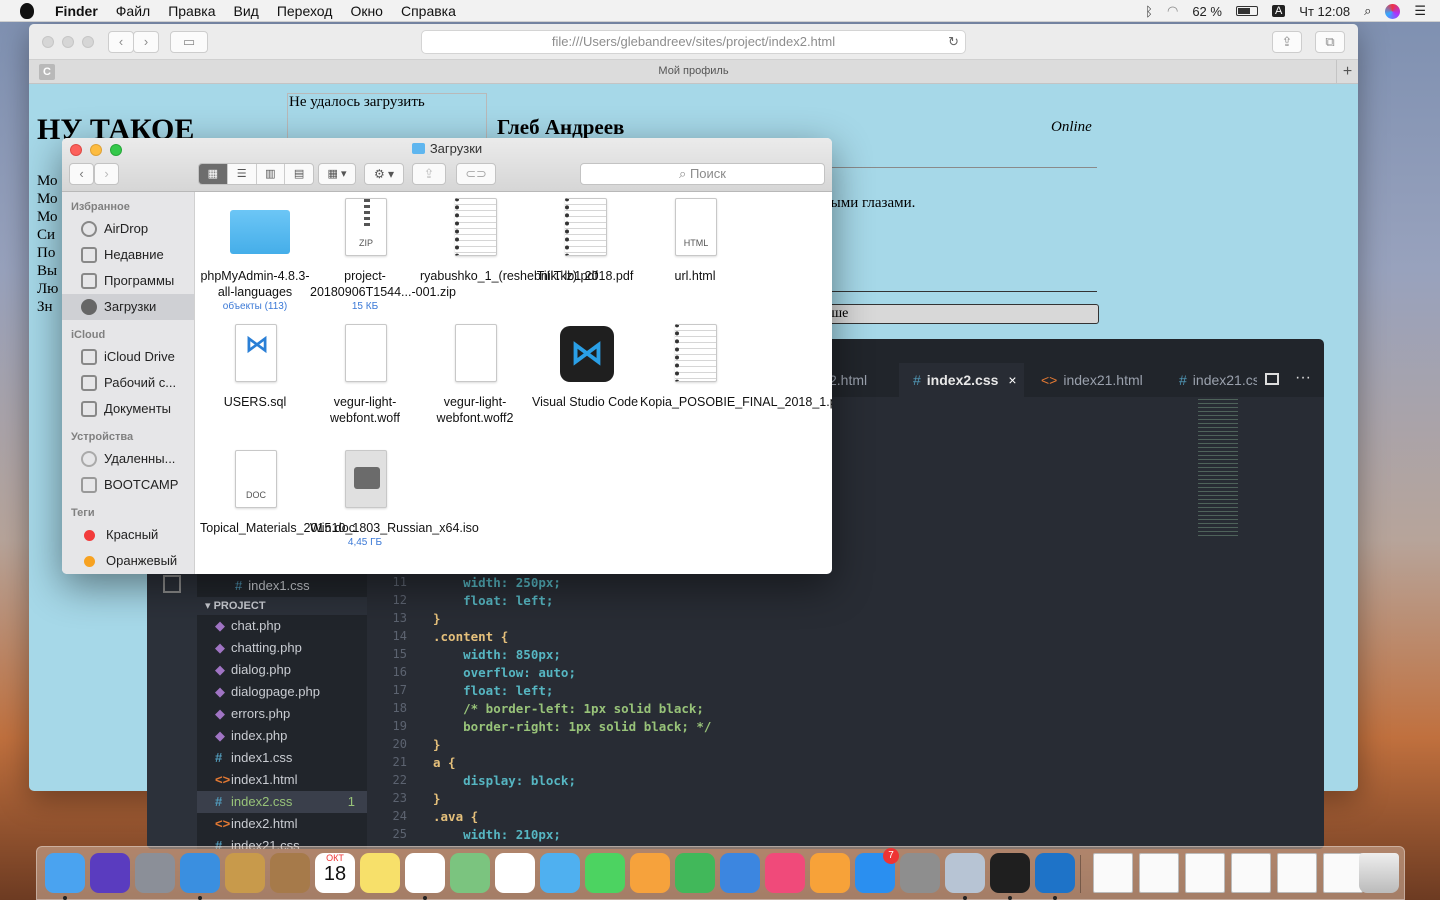 The height and width of the screenshot is (900, 1440). I want to click on sidebar-item: Программы, so click(128, 281).